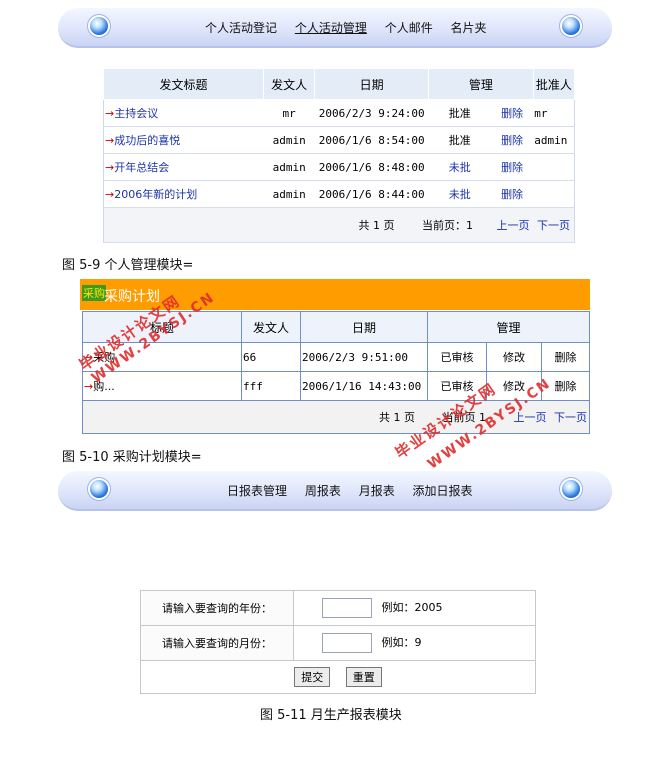 The image size is (663, 770). What do you see at coordinates (371, 140) in the screenshot?
I see `date-cell: 2006/1/6 8:54:00` at bounding box center [371, 140].